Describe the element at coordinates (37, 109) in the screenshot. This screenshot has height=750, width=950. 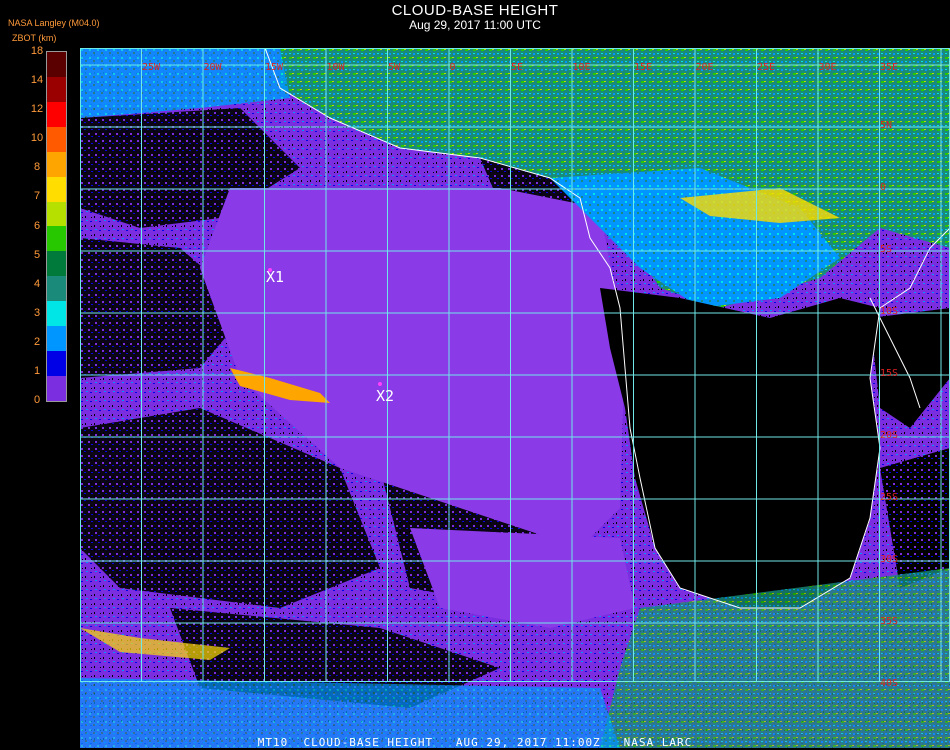
I see `legend-tick-label: 12` at that location.